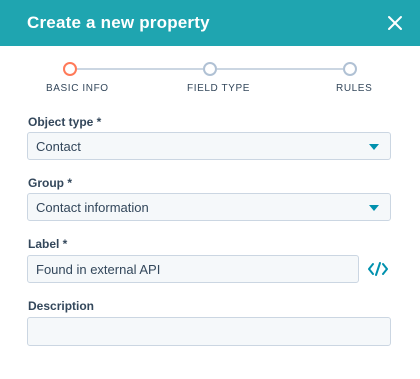  What do you see at coordinates (98, 269) in the screenshot?
I see `label-input-value: Found in external API` at bounding box center [98, 269].